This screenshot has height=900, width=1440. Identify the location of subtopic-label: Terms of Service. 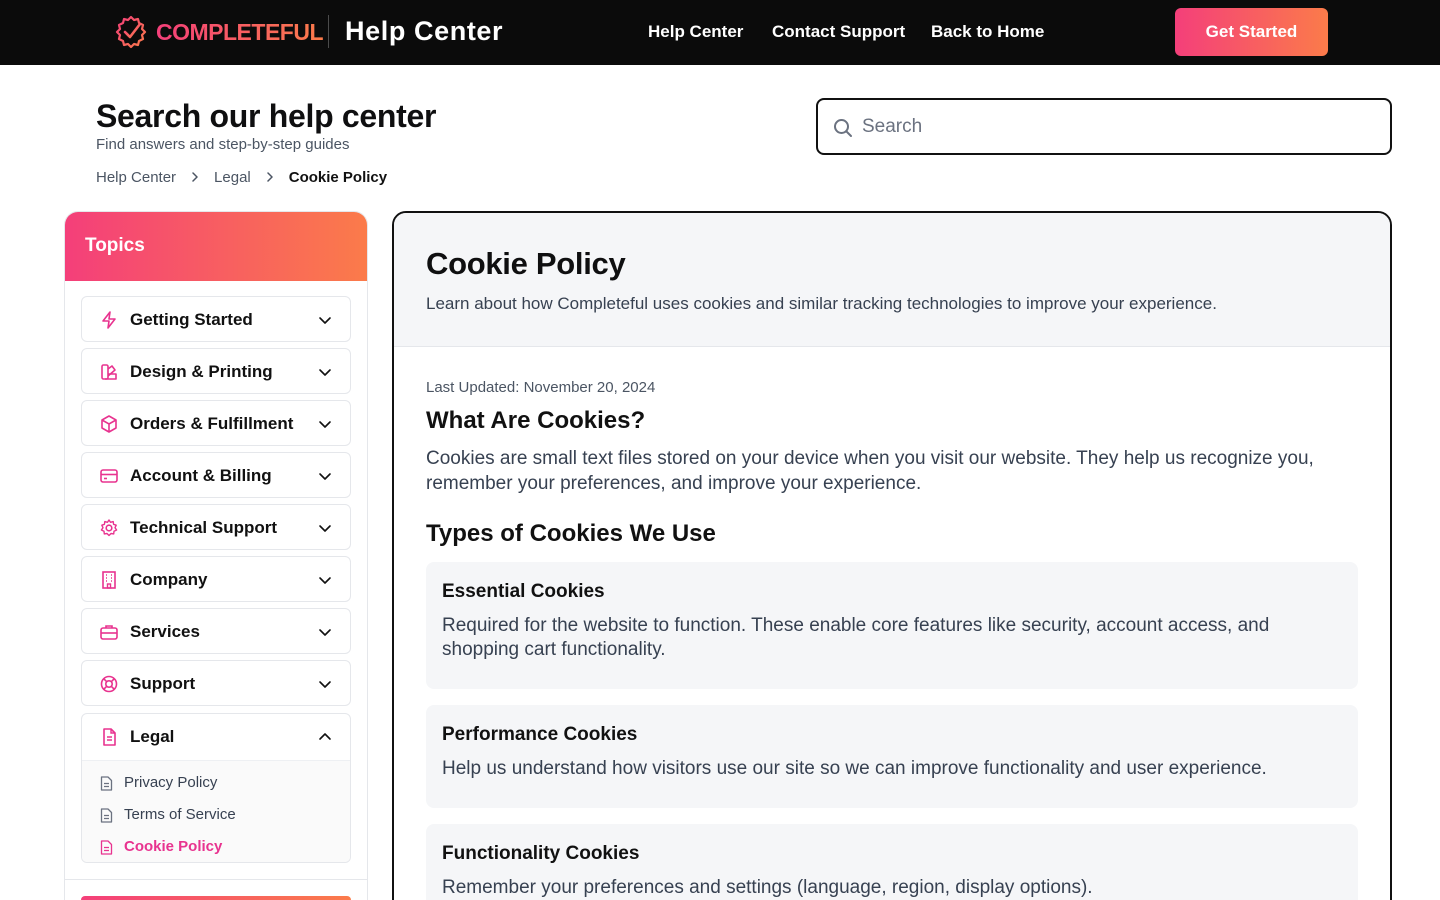
(180, 814).